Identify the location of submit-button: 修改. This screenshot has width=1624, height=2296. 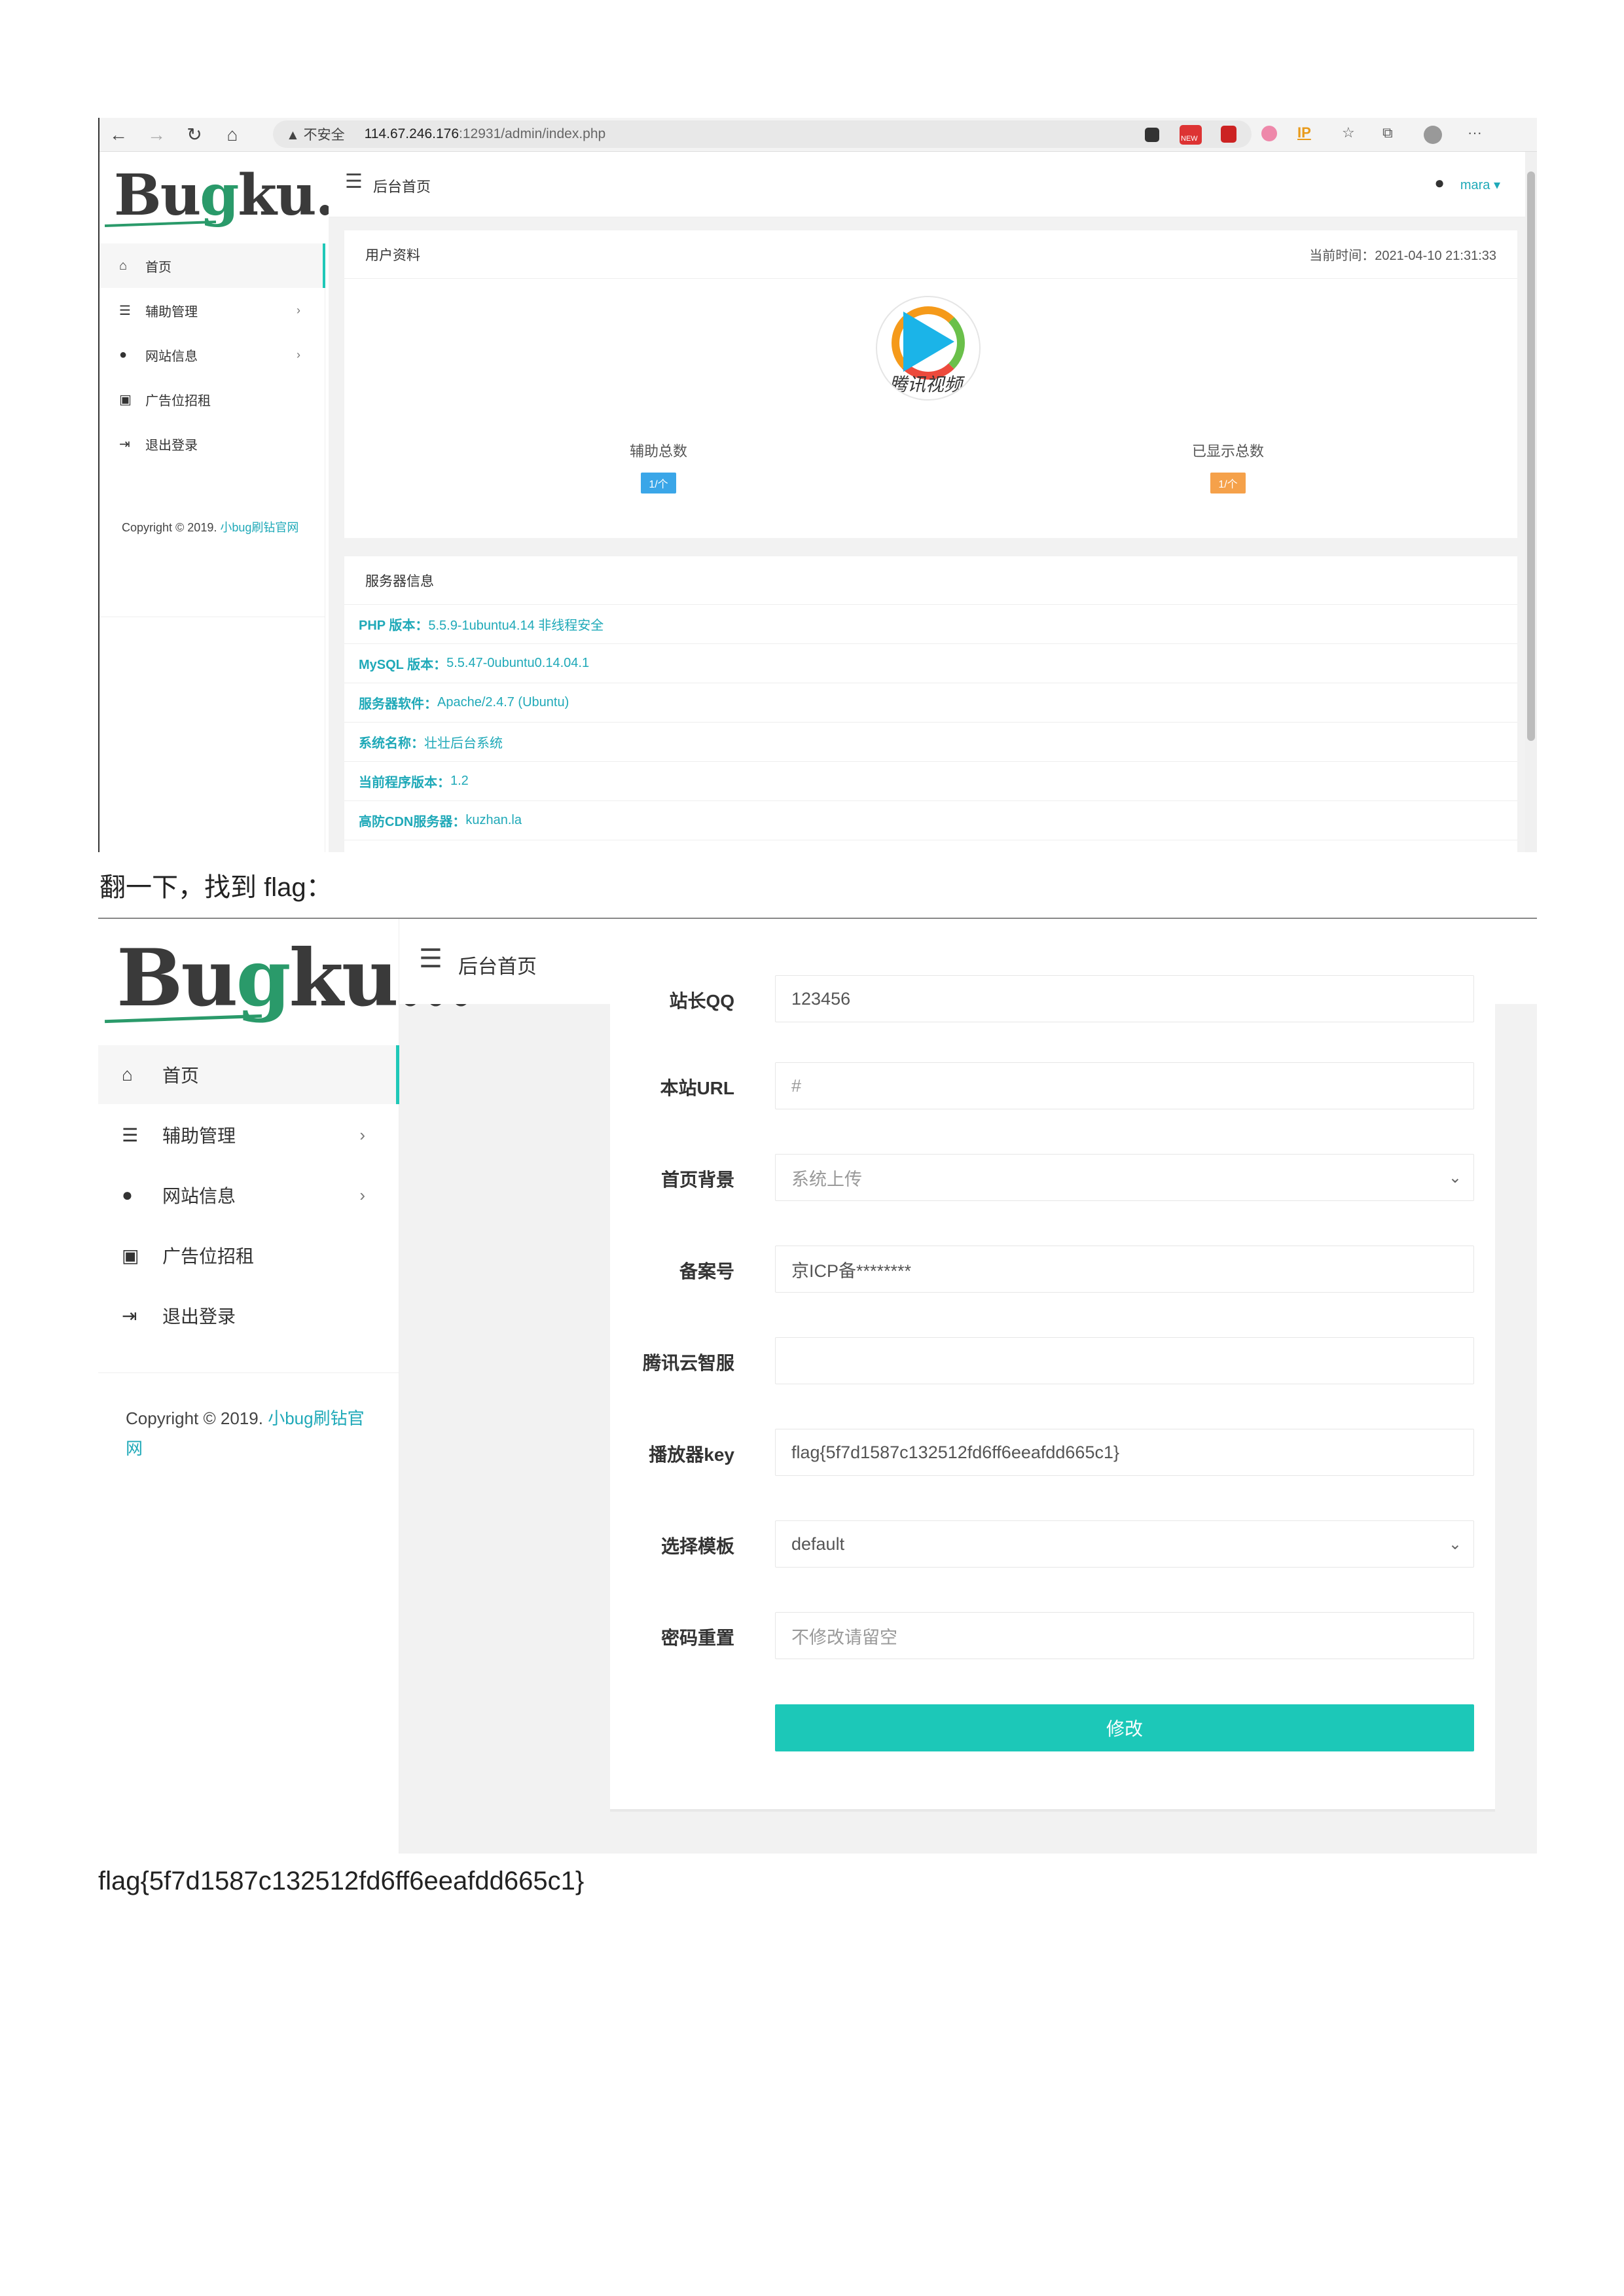
(1124, 1727).